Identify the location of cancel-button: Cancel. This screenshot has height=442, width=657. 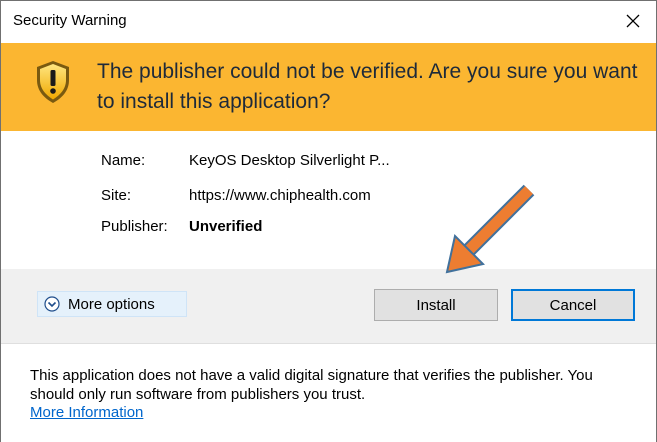
(573, 305).